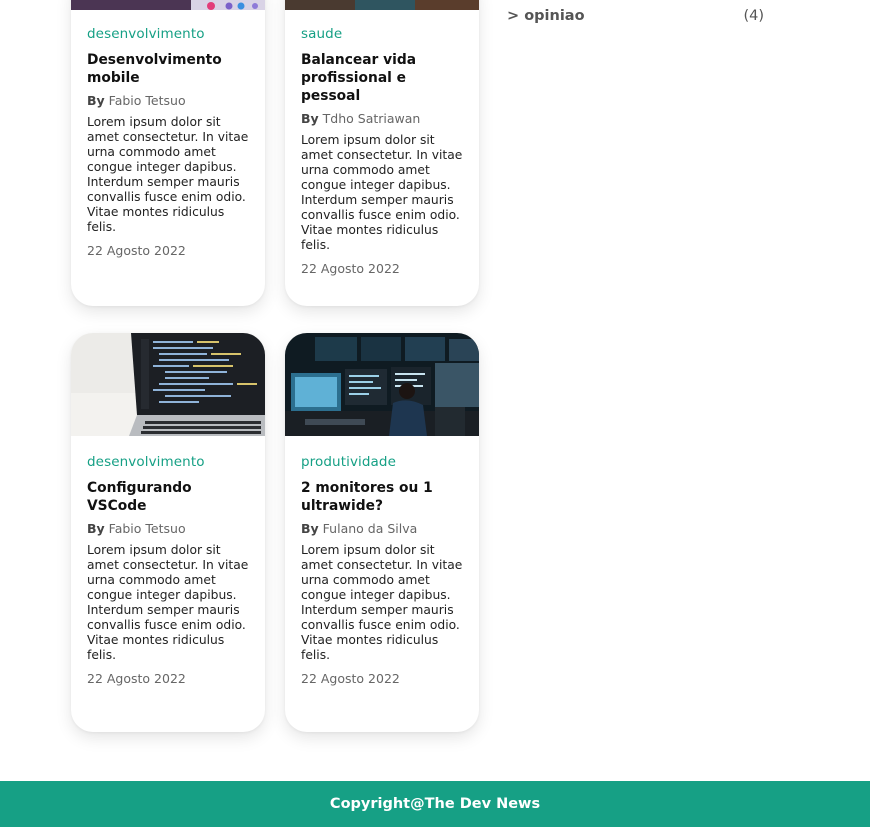 The width and height of the screenshot is (870, 827). I want to click on footer: Copyright@The Dev News, so click(435, 804).